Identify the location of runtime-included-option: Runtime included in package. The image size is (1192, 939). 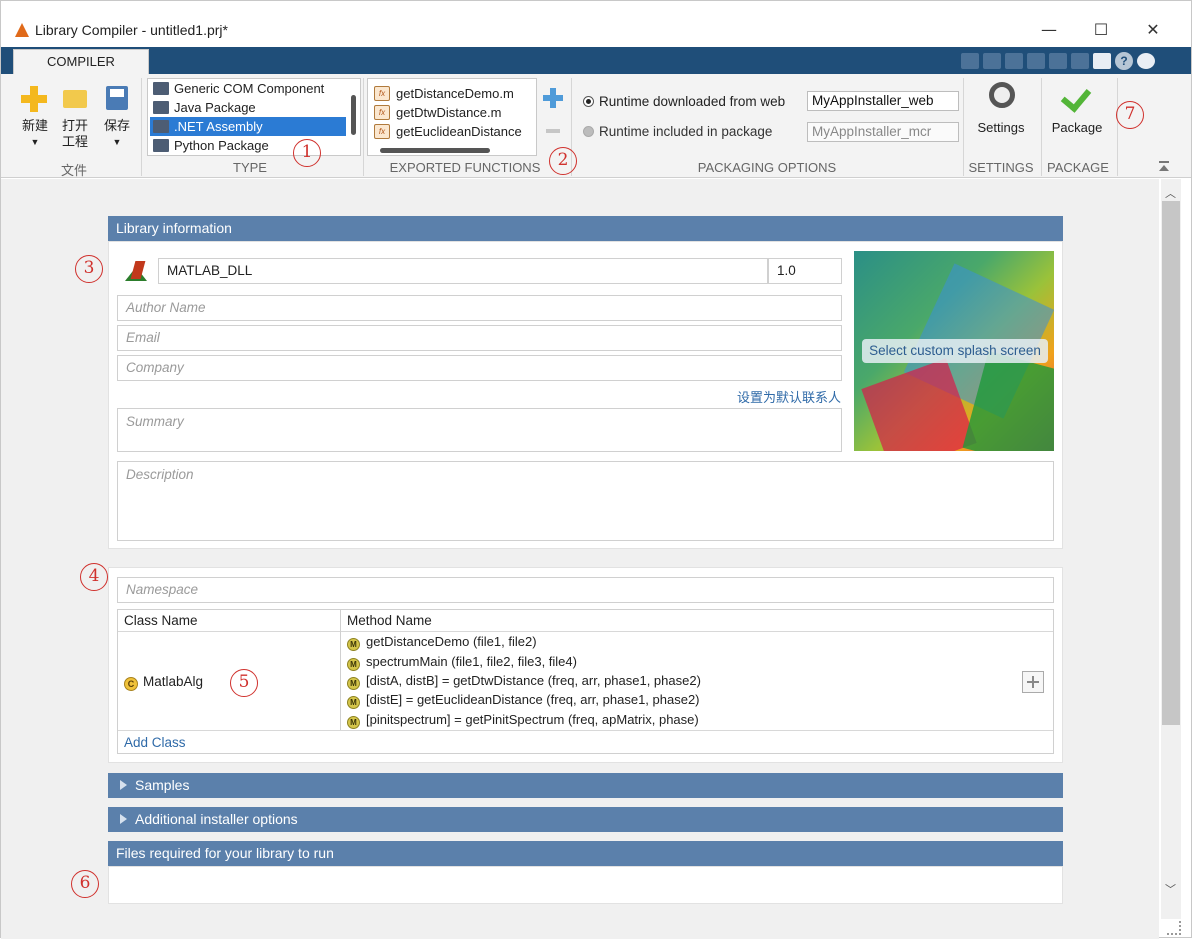
(677, 132).